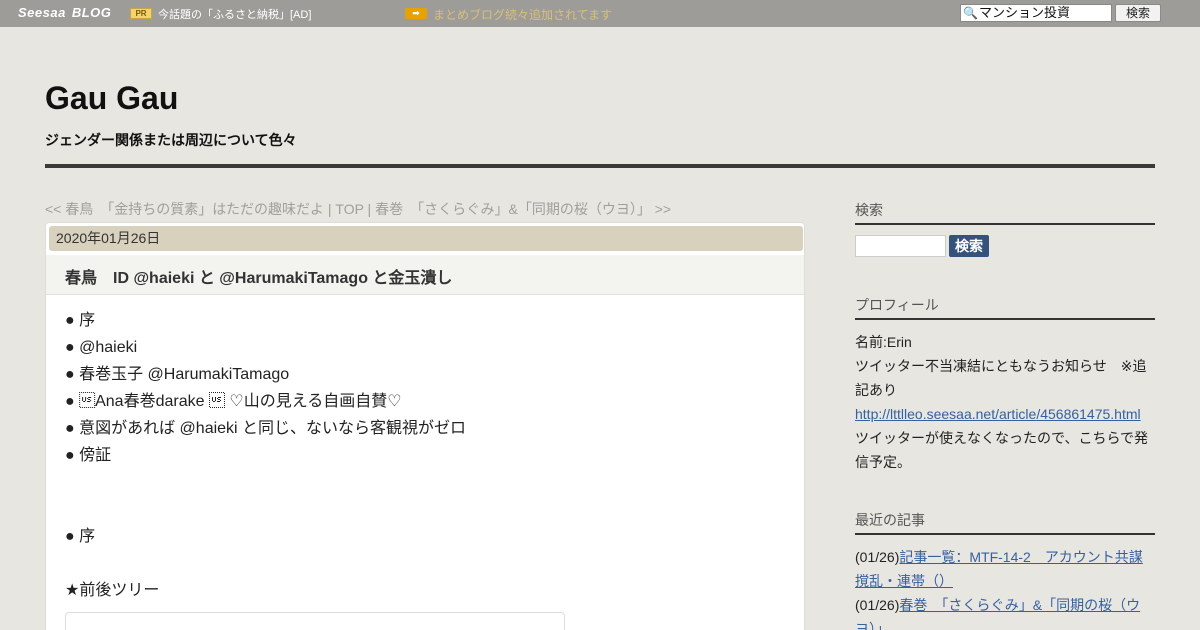 This screenshot has width=1200, height=630. I want to click on toc-item: ● 意図があれば @haieki と同じ、ないなら客観視がゼロ, so click(265, 428).